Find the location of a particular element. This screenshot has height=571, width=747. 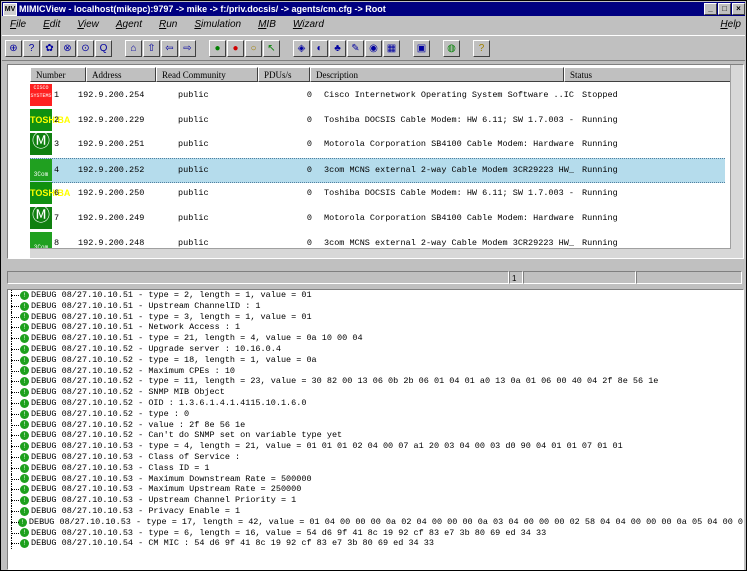

search-doc-icon: ⊙ is located at coordinates (85, 48).